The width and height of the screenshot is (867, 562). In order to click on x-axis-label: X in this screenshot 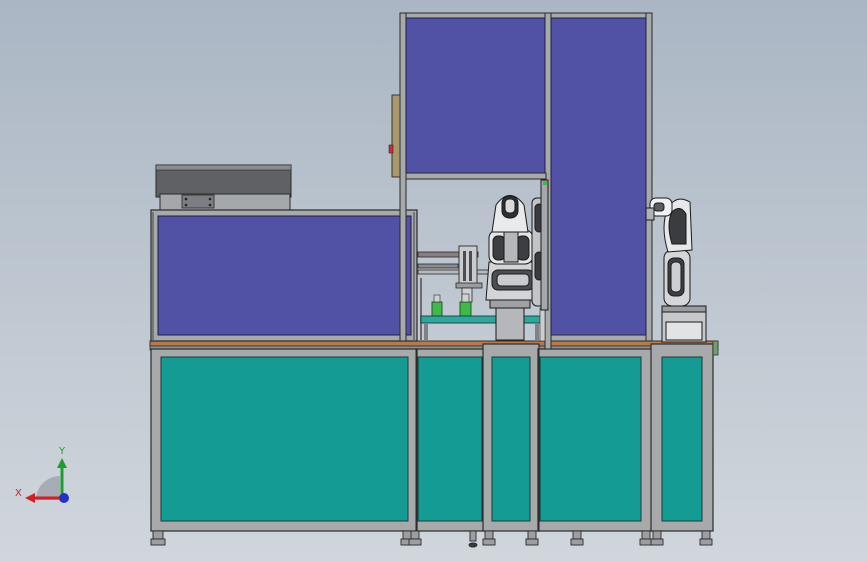, I will do `click(18, 493)`.